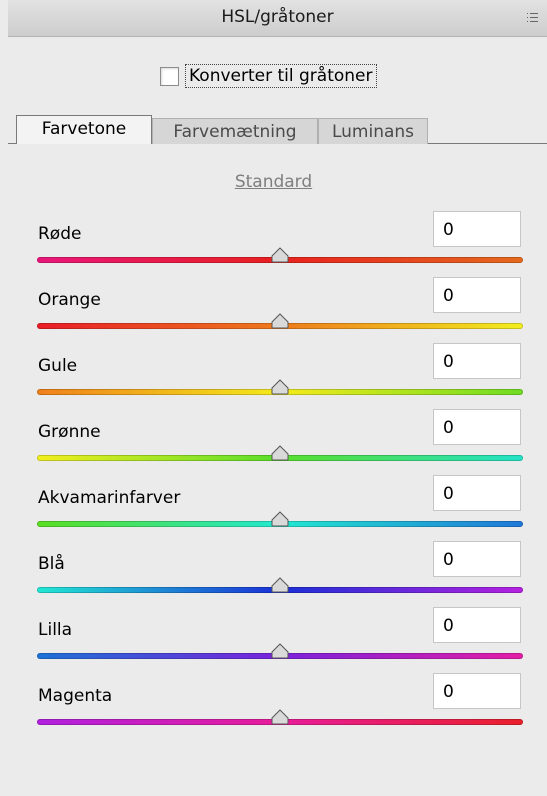  I want to click on slider-row: Akvamarinfarver 0, so click(273, 508).